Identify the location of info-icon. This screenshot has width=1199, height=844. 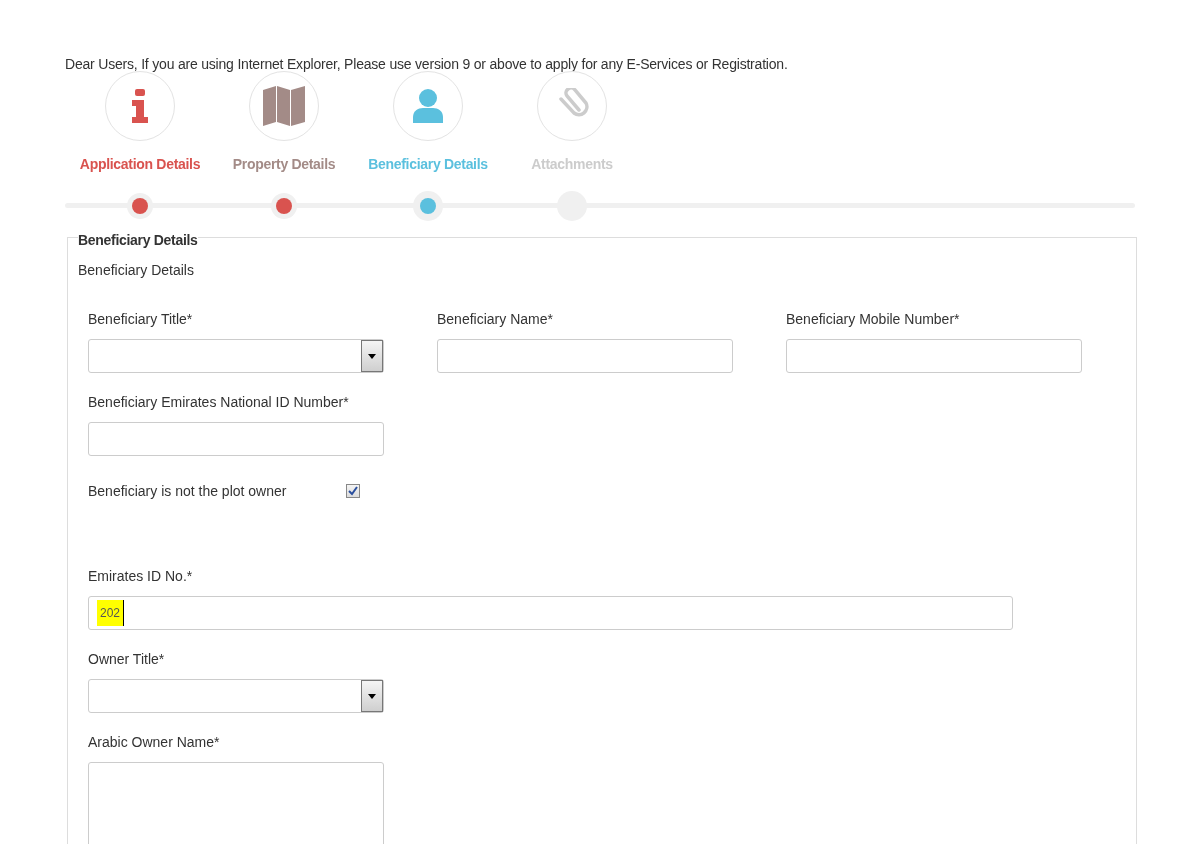
(140, 106).